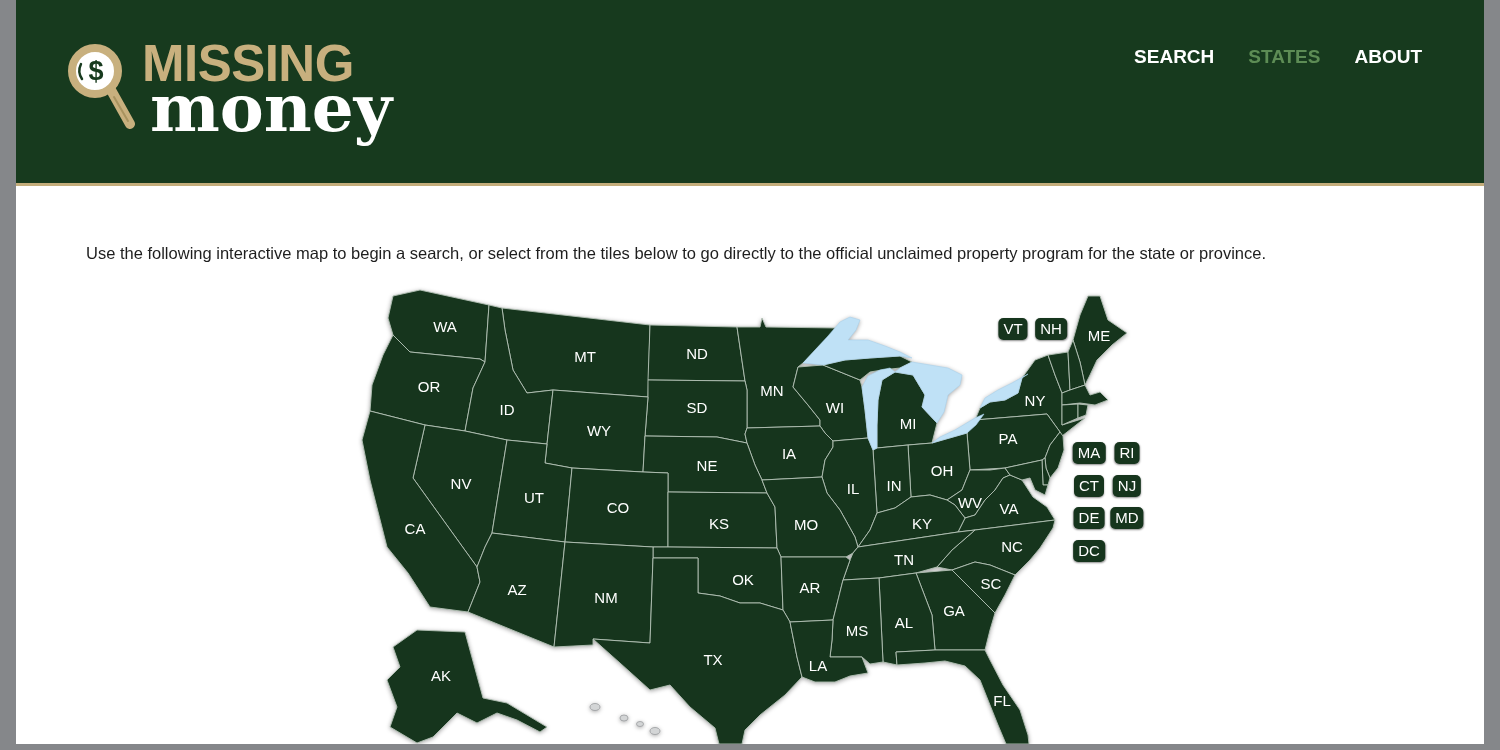 The width and height of the screenshot is (1500, 750). What do you see at coordinates (596, 431) in the screenshot?
I see `state-region: WY` at bounding box center [596, 431].